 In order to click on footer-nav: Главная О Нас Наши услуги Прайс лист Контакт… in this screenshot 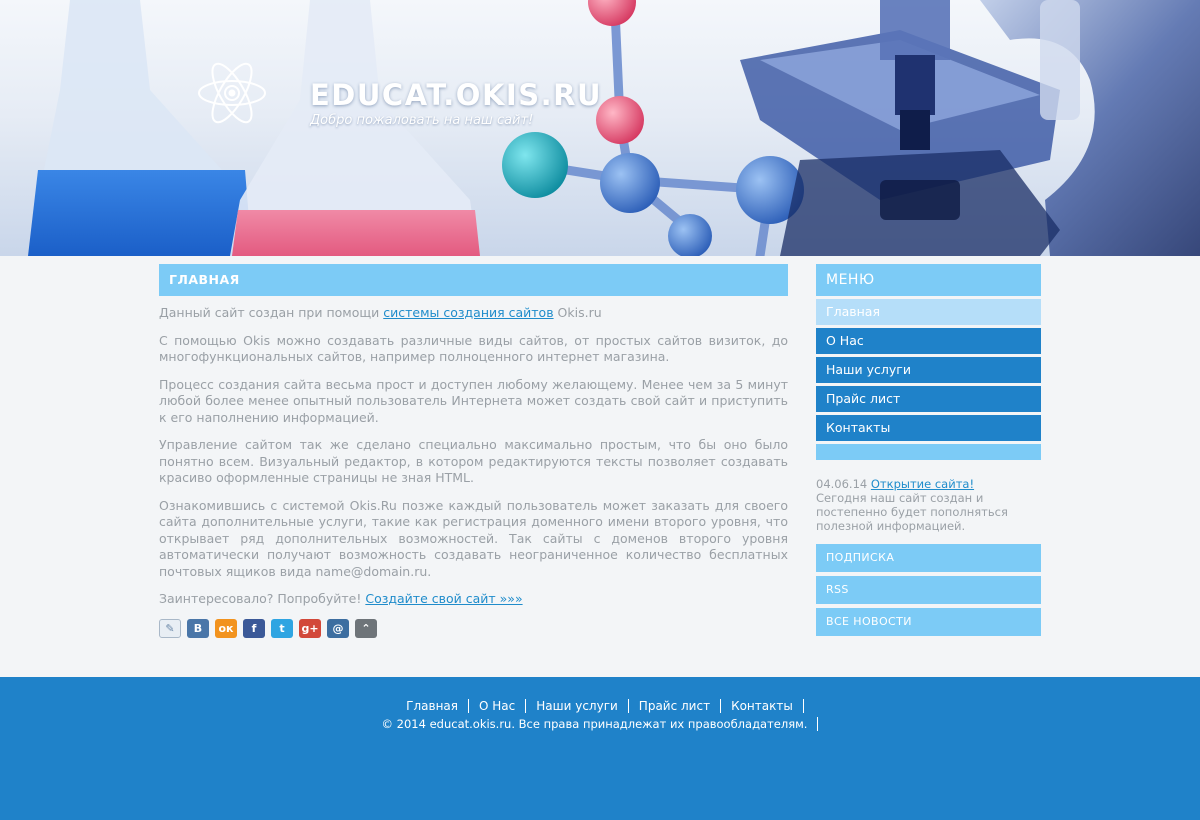, I will do `click(600, 706)`.